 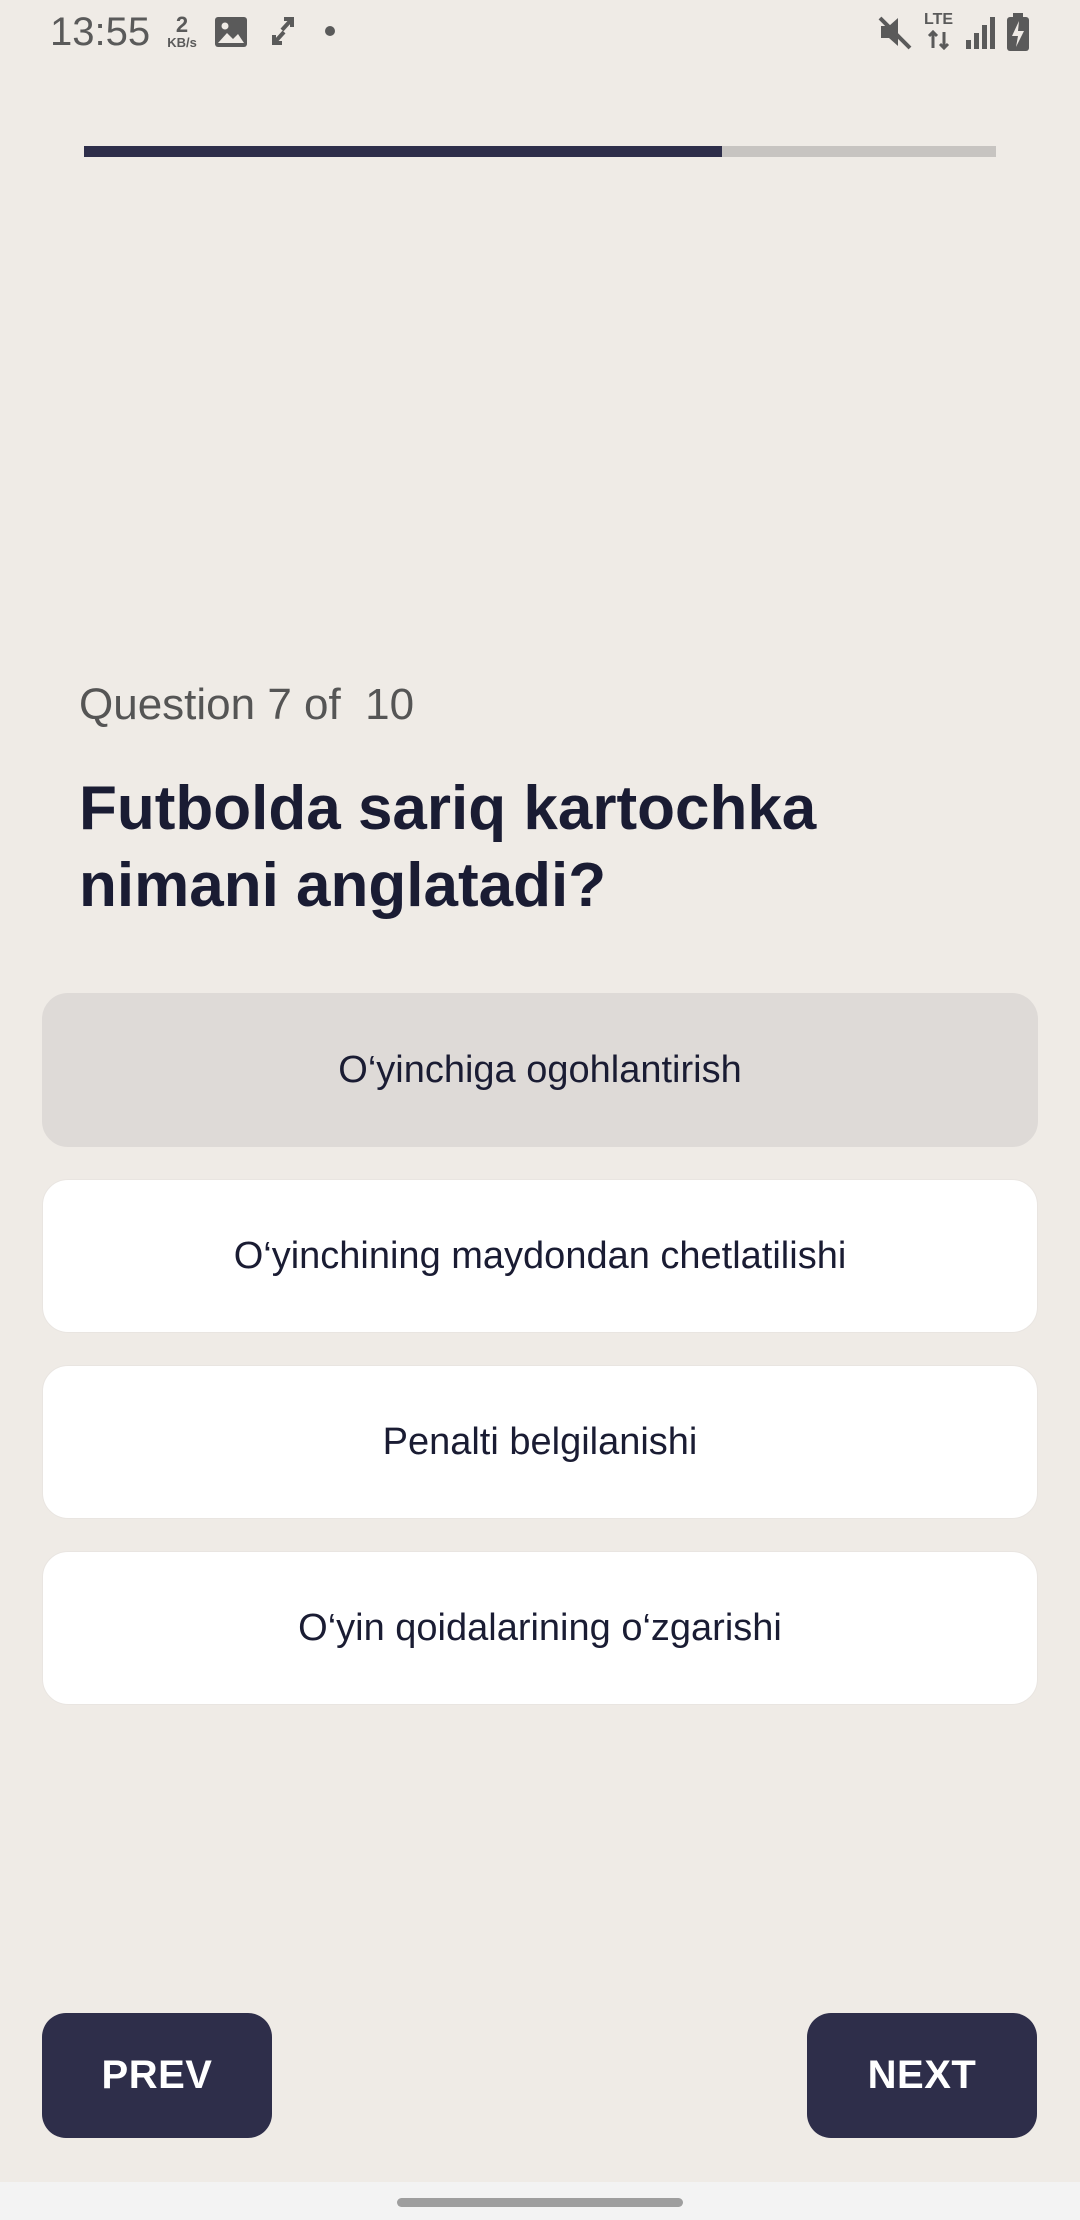 What do you see at coordinates (939, 19) in the screenshot?
I see `lte-label: LTE` at bounding box center [939, 19].